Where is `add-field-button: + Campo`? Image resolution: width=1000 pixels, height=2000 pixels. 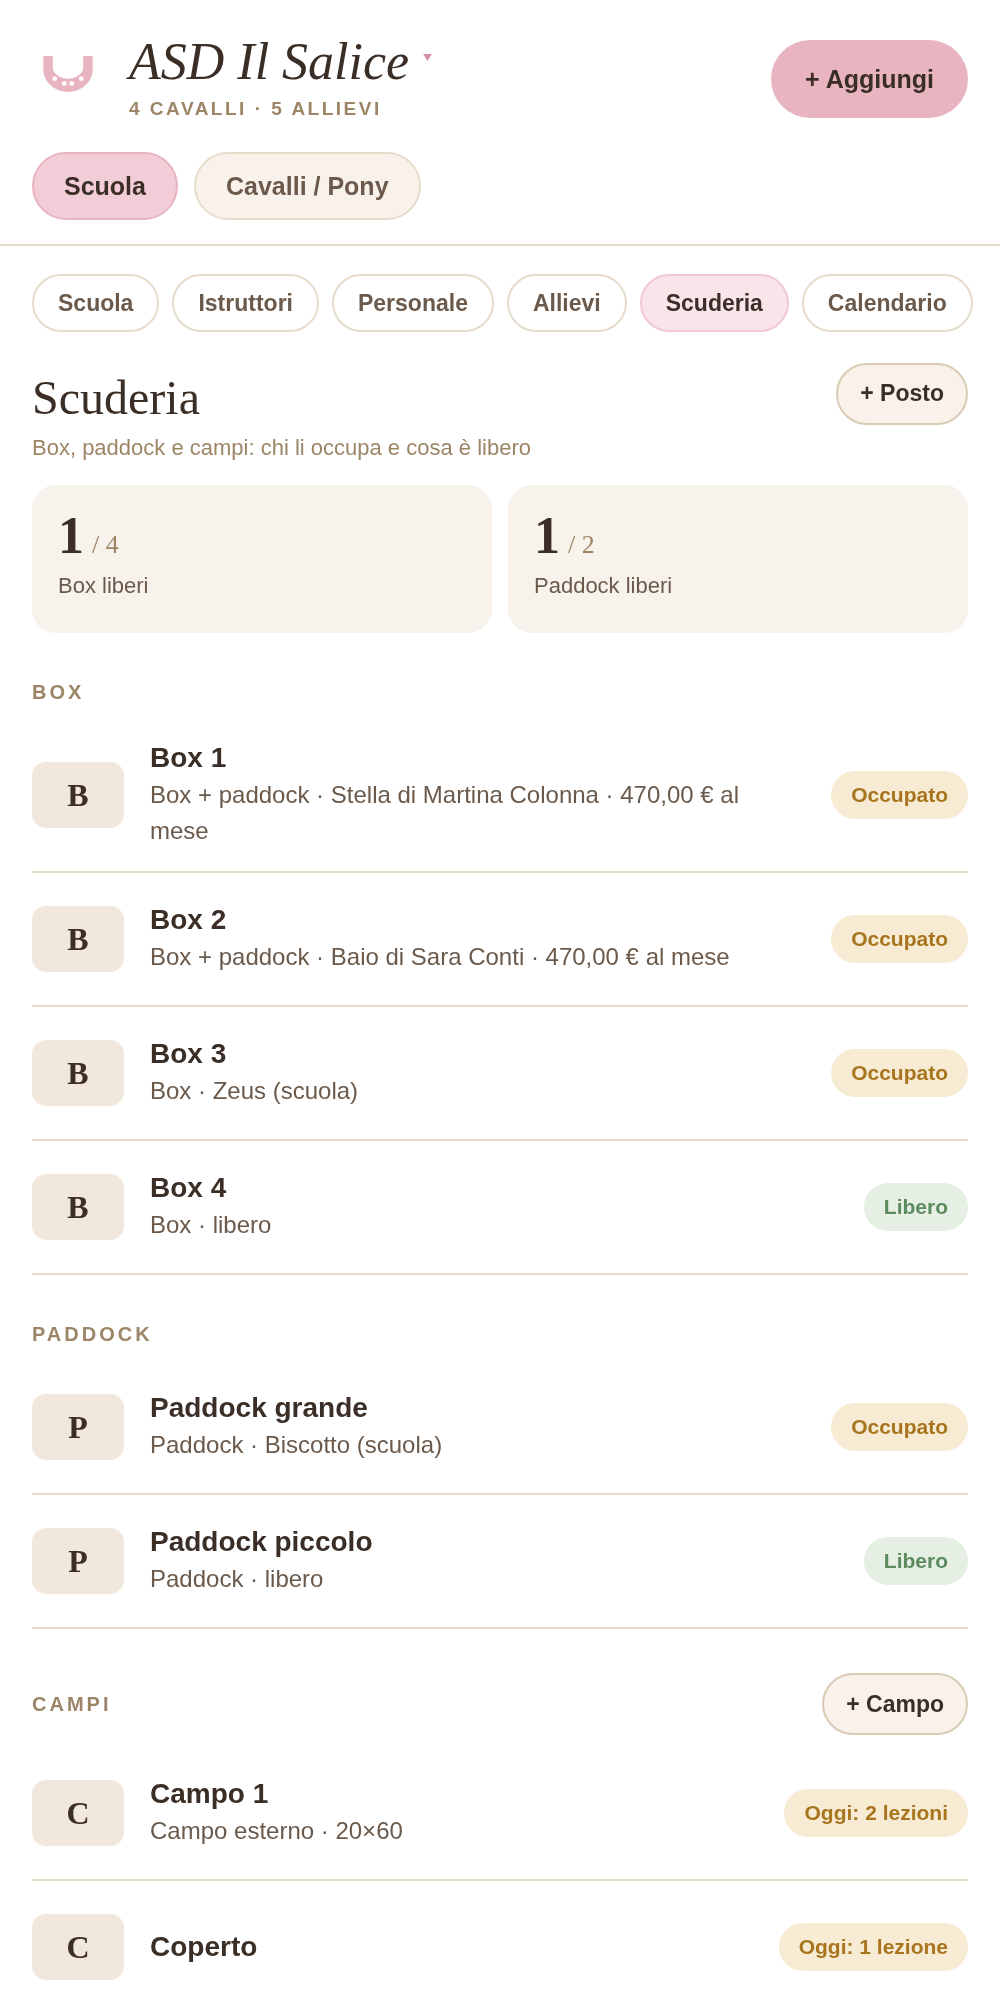
add-field-button: + Campo is located at coordinates (895, 1704).